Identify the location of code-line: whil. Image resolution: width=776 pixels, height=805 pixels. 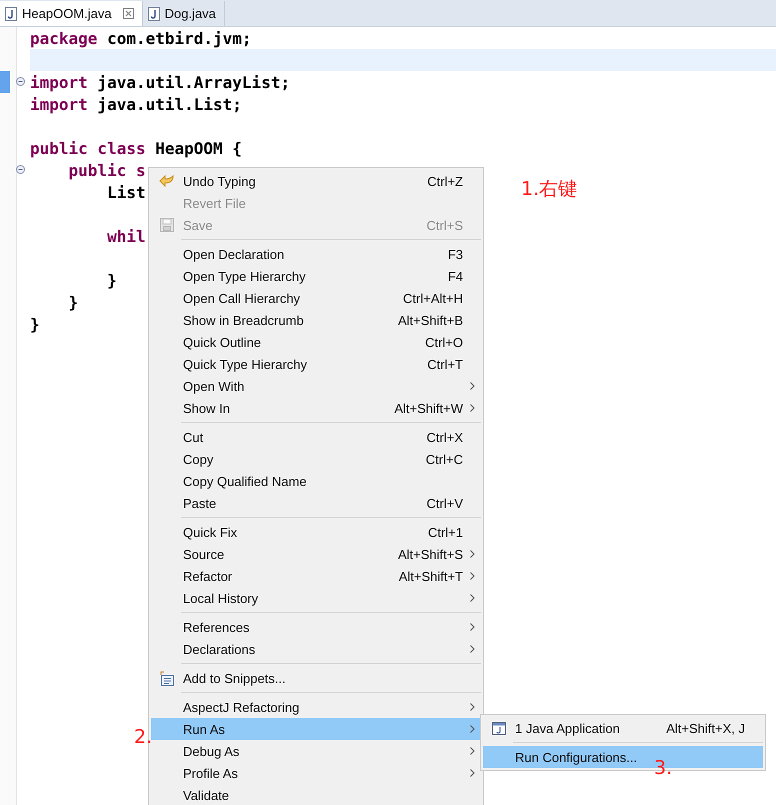
(126, 236).